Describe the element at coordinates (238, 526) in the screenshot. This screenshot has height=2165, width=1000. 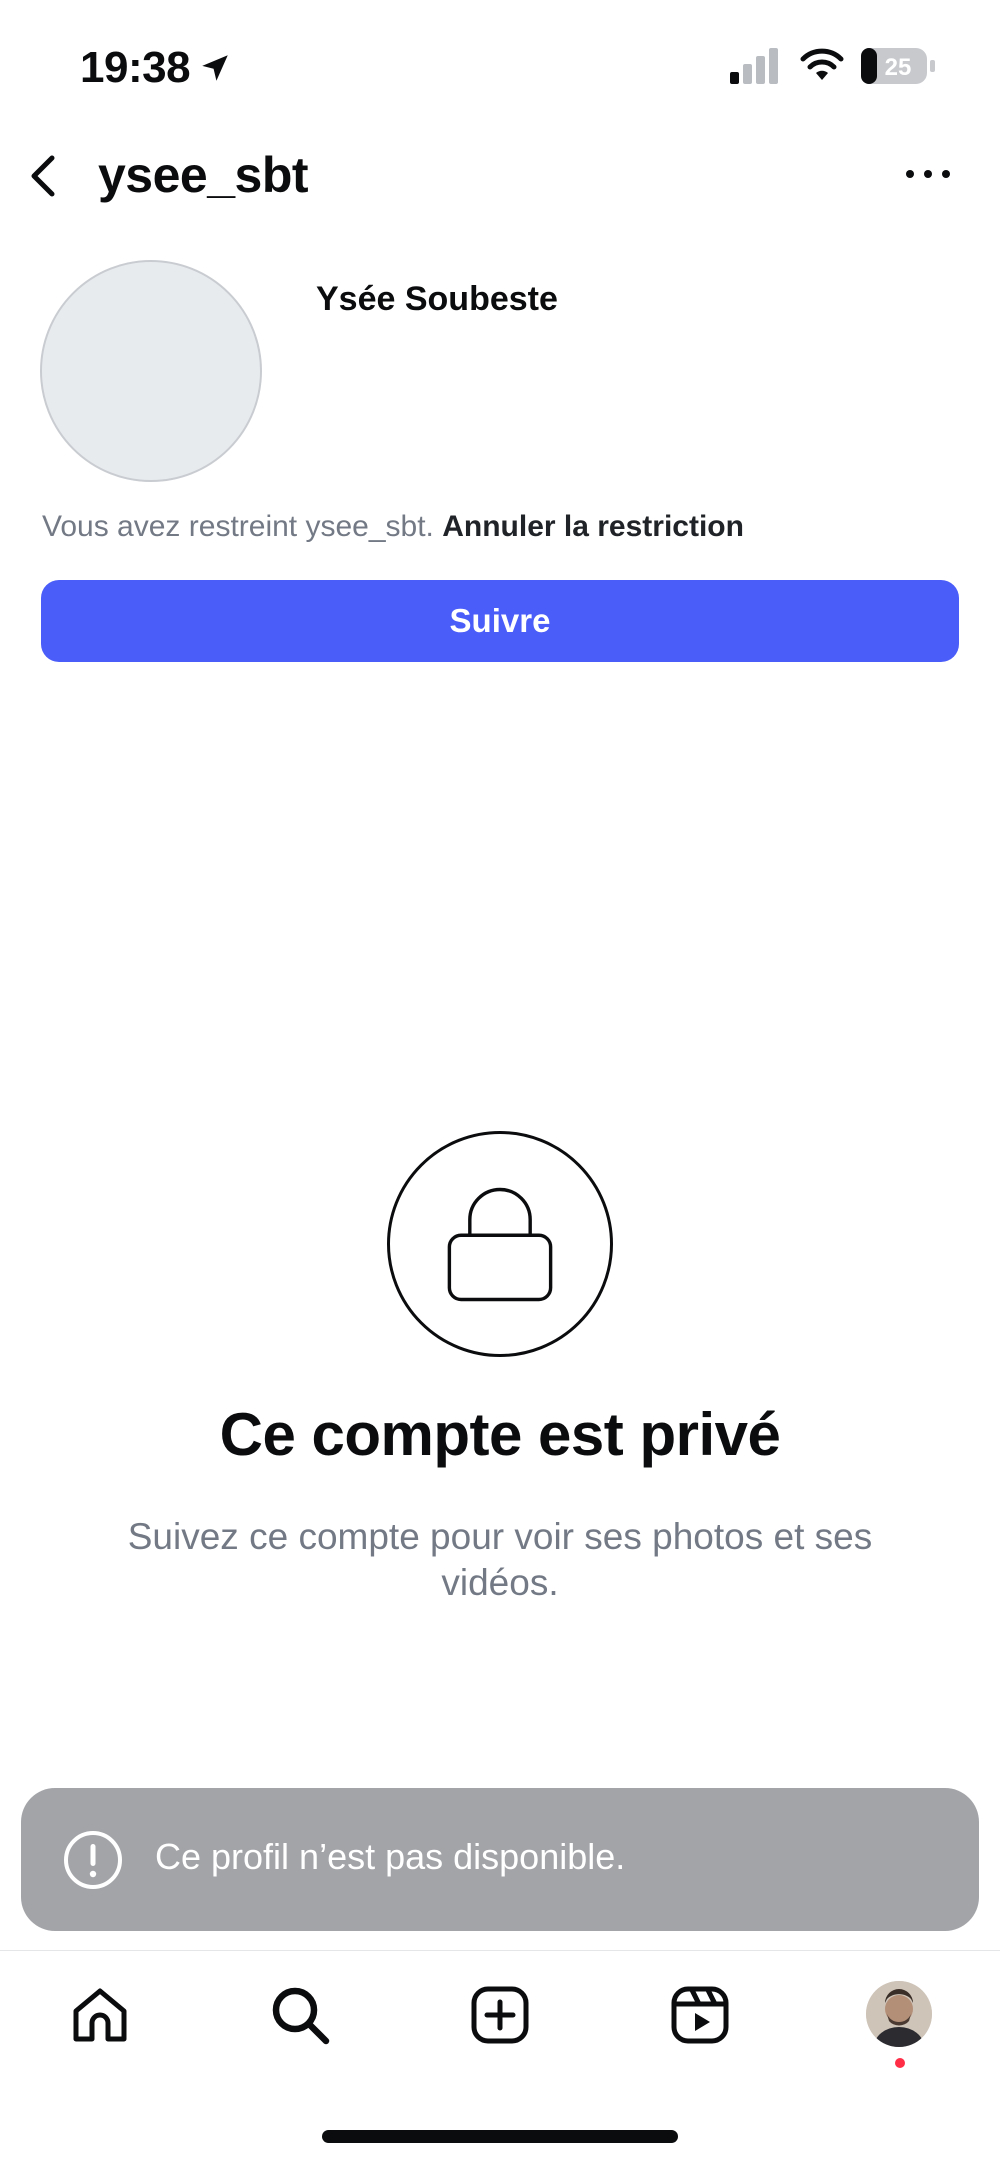
I see `restriction-text: Vous avez restreint ysee_sbt.` at that location.